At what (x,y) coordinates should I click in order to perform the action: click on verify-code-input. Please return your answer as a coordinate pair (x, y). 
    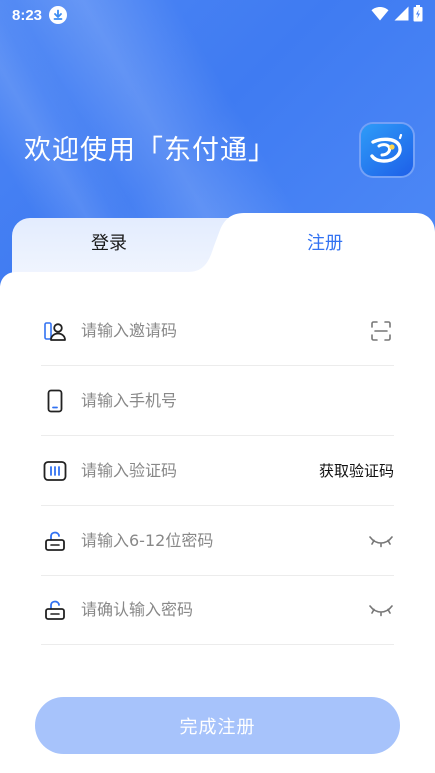
    Looking at the image, I should click on (200, 470).